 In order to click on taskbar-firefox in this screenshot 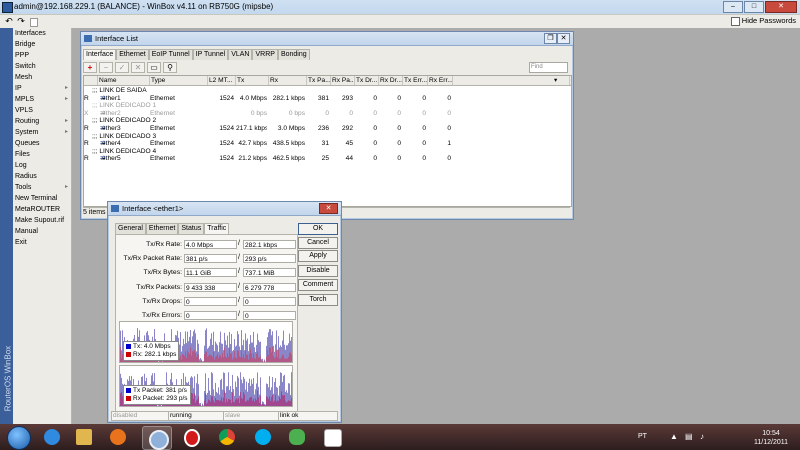, I will do `click(118, 437)`.